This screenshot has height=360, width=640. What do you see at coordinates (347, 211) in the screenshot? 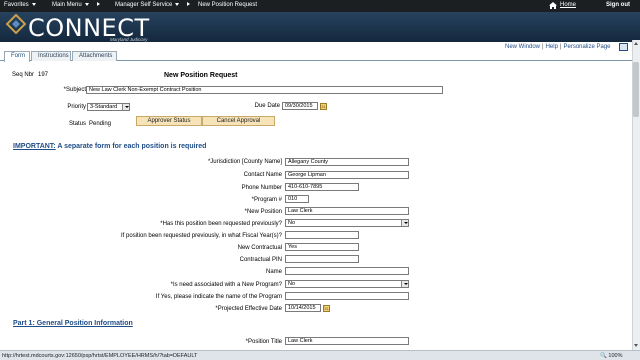
I see `new-position-input: Law Clerk` at bounding box center [347, 211].